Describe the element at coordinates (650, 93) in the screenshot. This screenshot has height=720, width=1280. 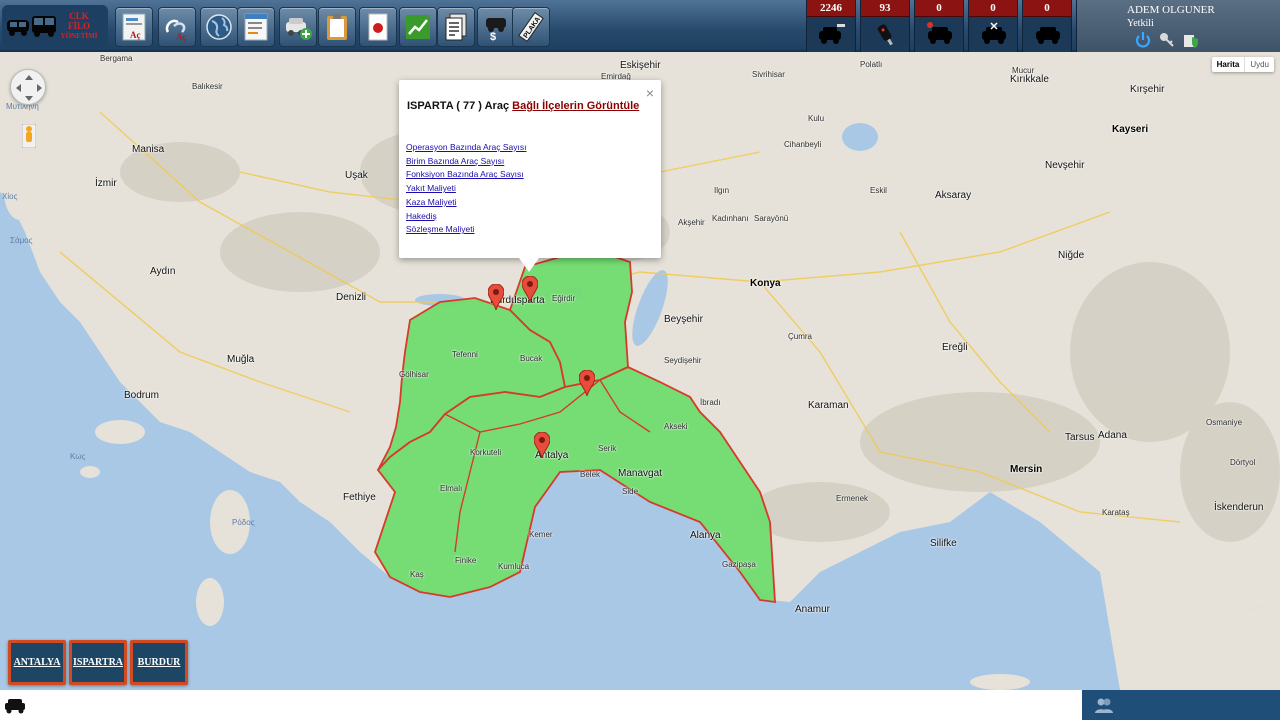
I see `close-icon: ×` at that location.